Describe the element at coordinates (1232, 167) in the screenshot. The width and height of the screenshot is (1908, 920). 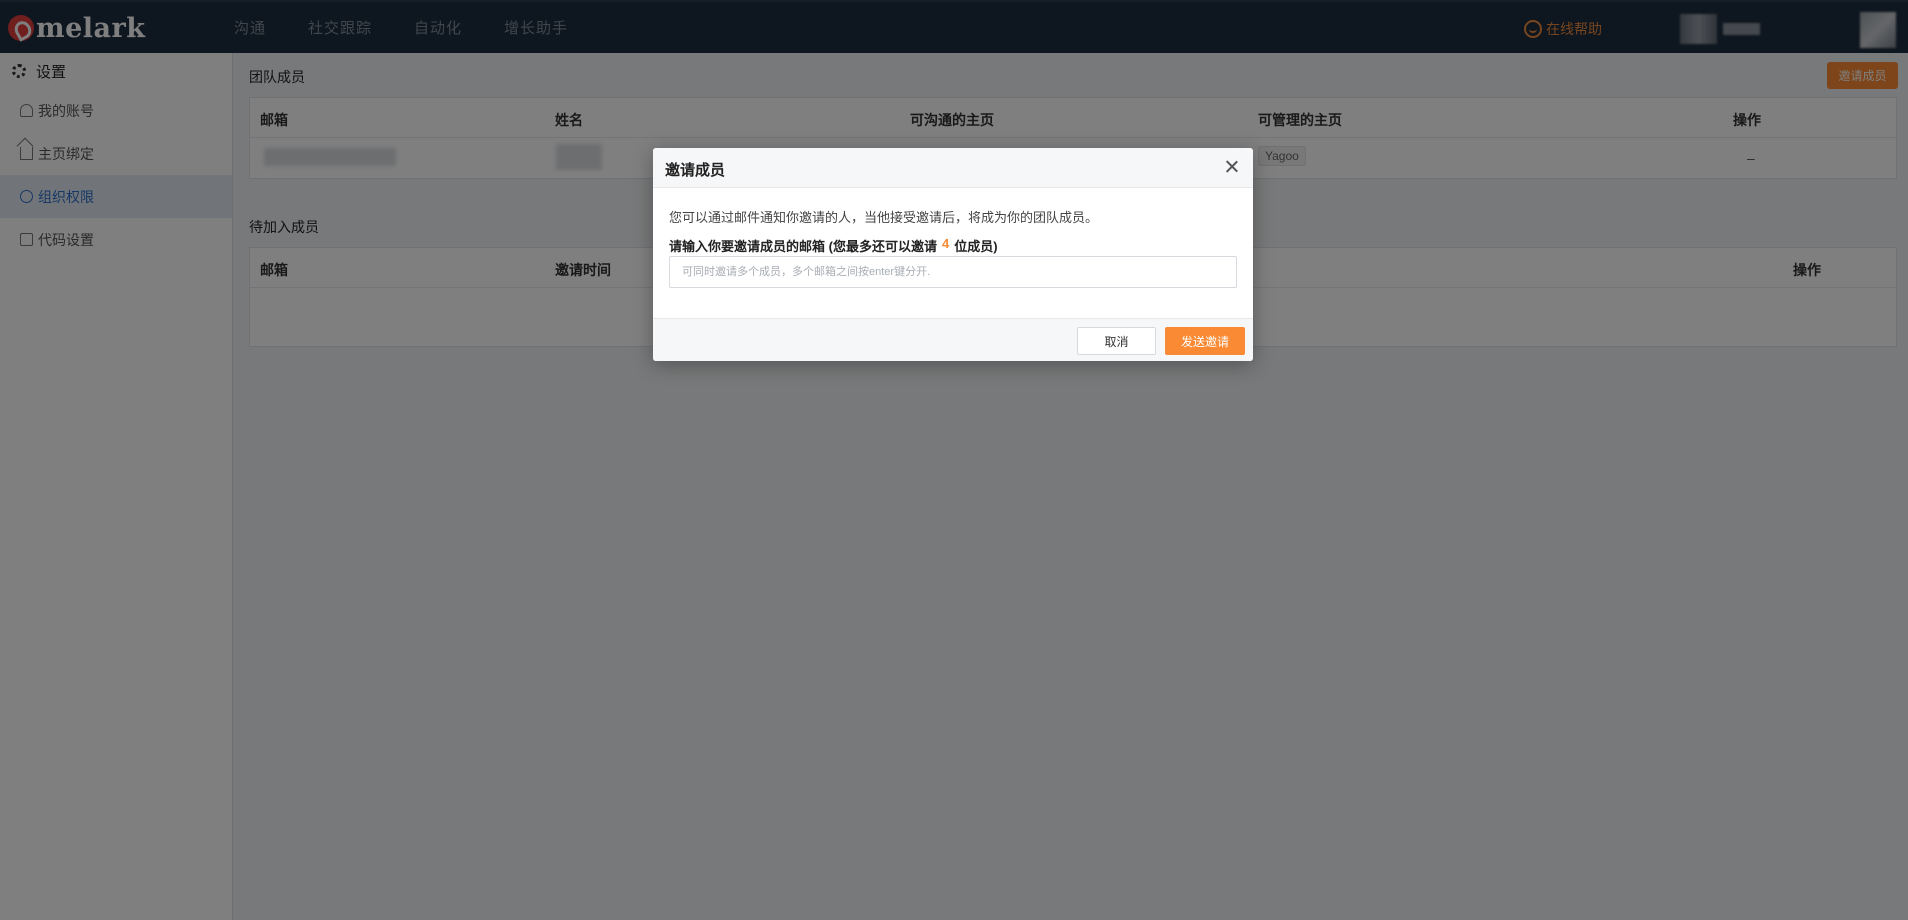
I see `close-icon` at that location.